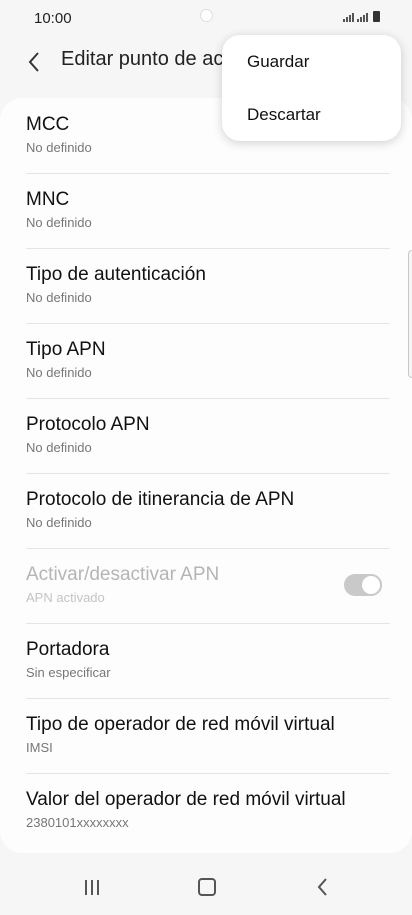 Image resolution: width=412 pixels, height=915 pixels. Describe the element at coordinates (322, 887) in the screenshot. I see `back-icon` at that location.